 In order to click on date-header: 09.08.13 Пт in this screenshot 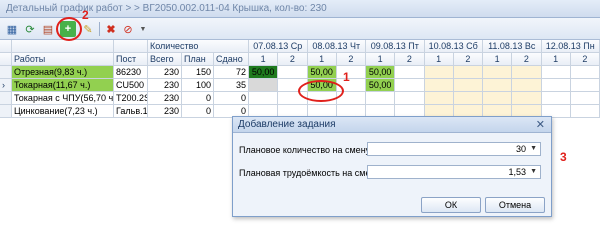, I will do `click(395, 46)`.